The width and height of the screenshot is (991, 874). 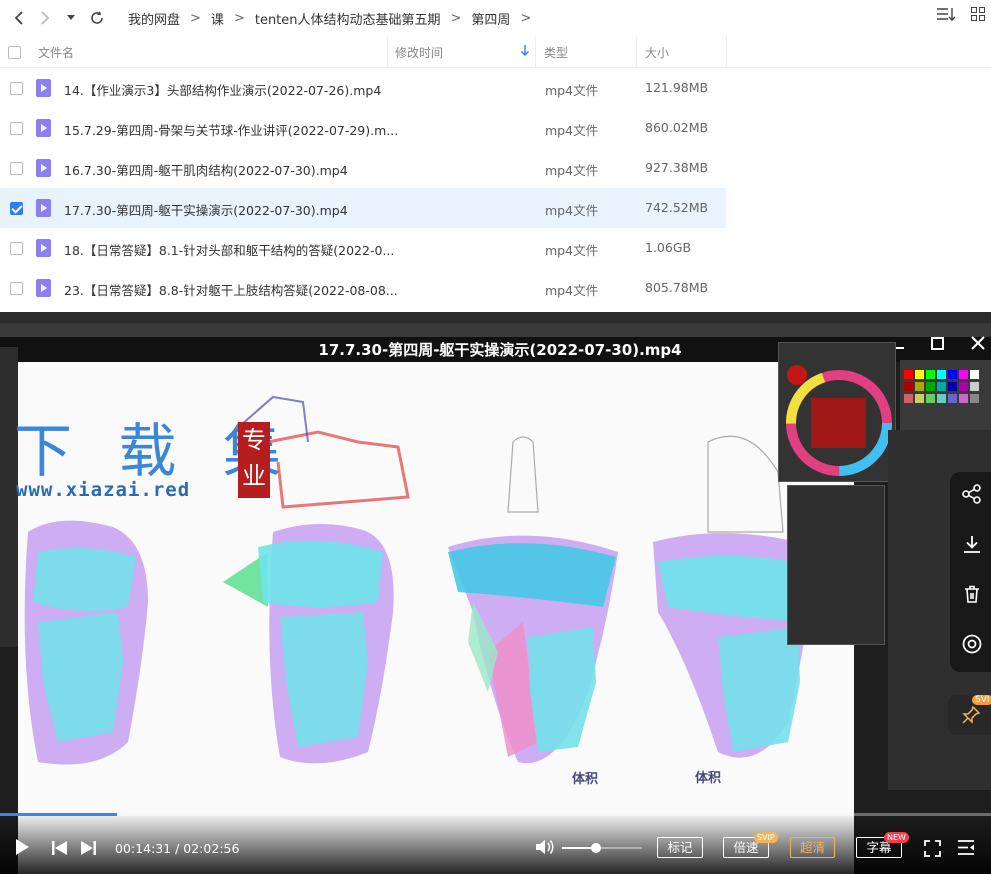 What do you see at coordinates (16, 208) in the screenshot?
I see `row-checkbox-checked` at bounding box center [16, 208].